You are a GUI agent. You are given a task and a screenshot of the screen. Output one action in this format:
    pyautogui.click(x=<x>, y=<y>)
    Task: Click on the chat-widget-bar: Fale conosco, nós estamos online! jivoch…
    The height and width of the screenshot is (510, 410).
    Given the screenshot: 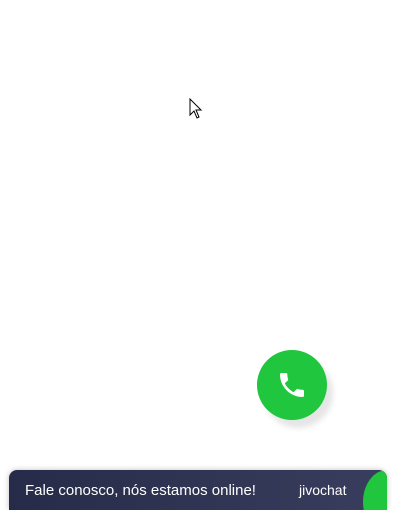 What is the action you would take?
    pyautogui.click(x=198, y=490)
    